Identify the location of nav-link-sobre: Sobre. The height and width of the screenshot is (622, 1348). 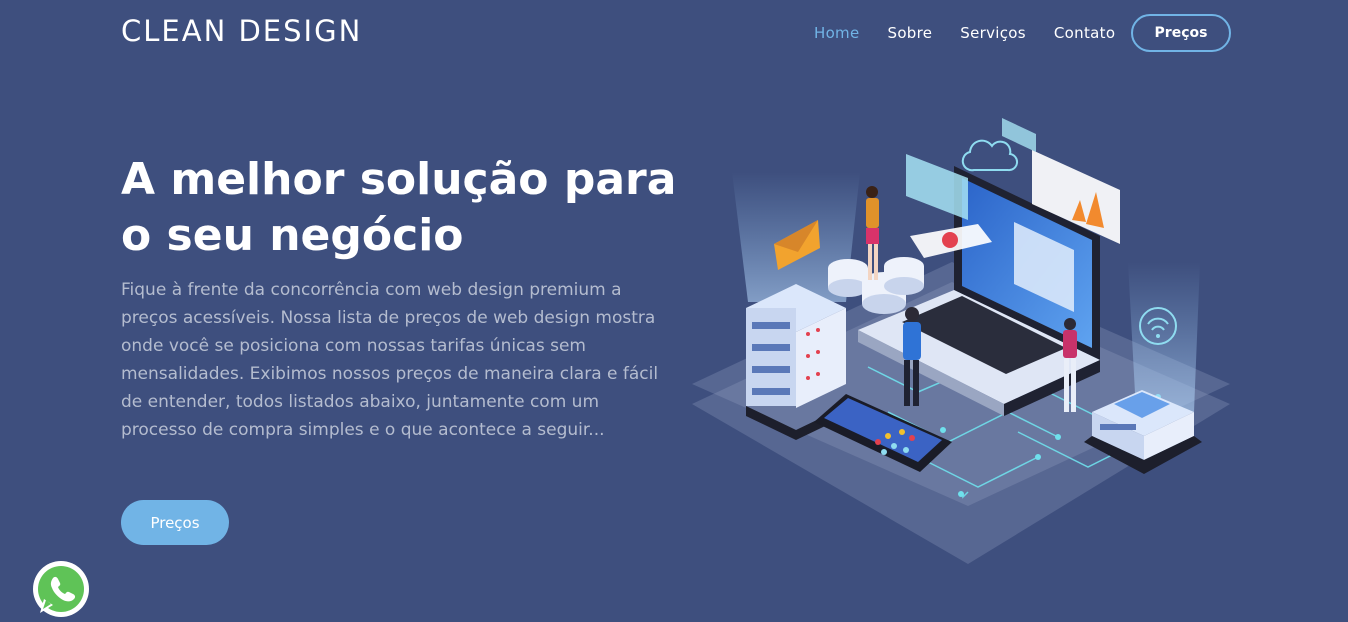
(910, 33).